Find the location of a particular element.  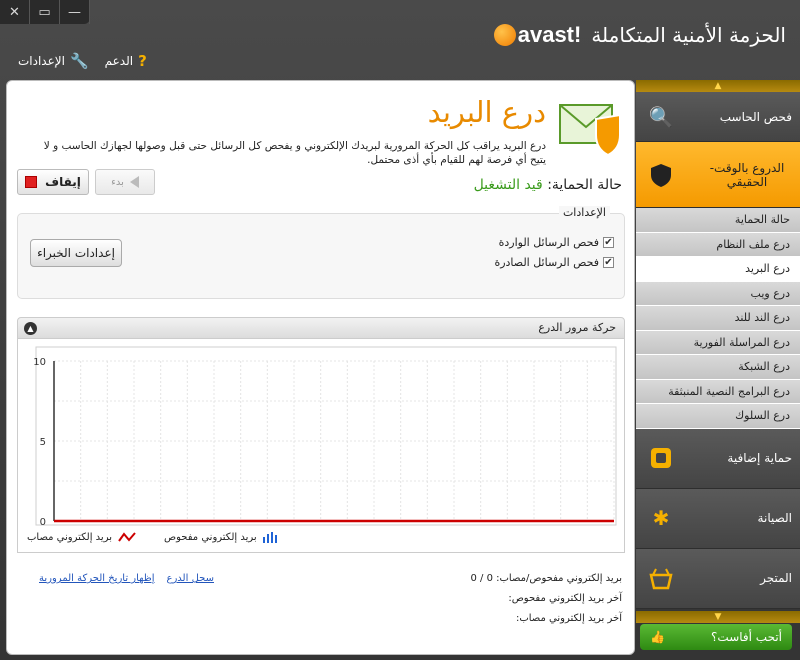

stat-last-scanned: آخر بريد إلكتروني مفحوص: is located at coordinates (565, 598).